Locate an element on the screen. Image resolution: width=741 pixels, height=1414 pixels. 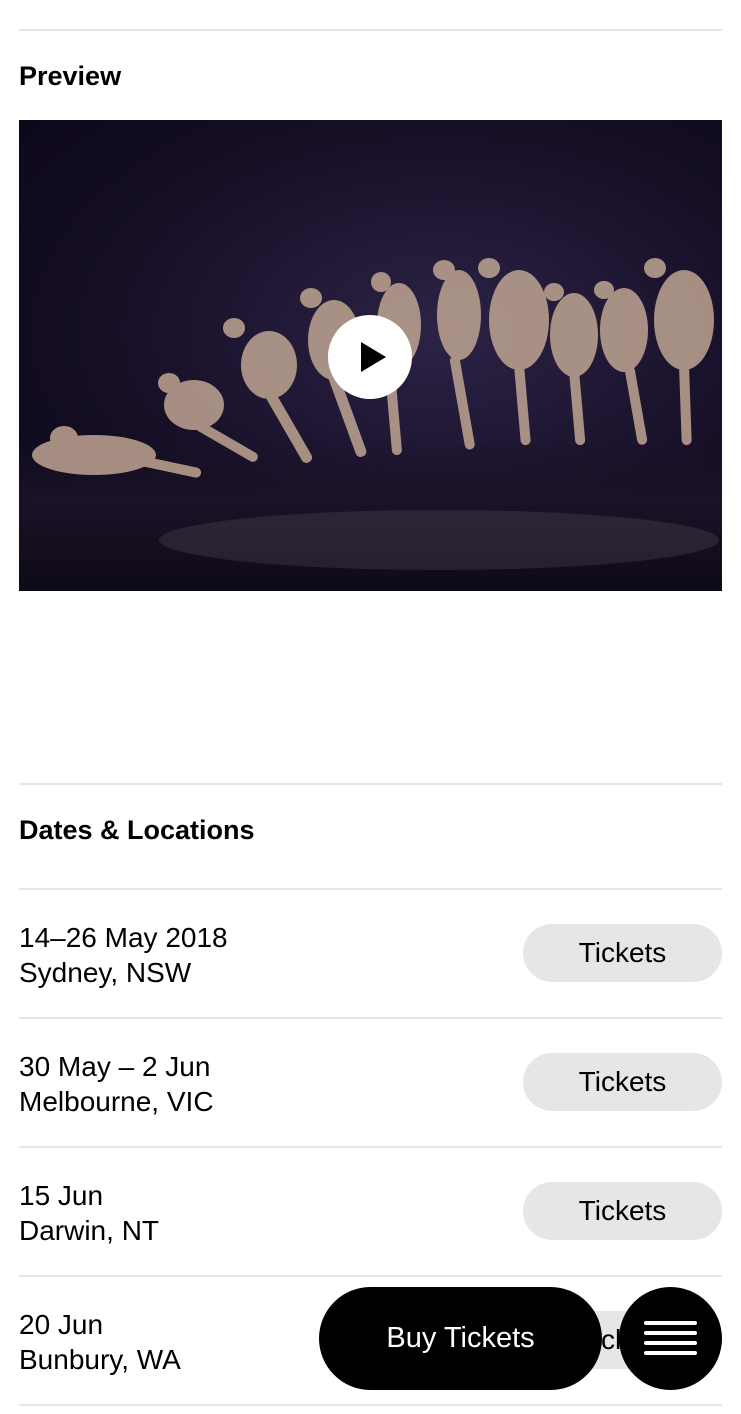
row-location: Melbourne, VIC is located at coordinates (116, 1101).